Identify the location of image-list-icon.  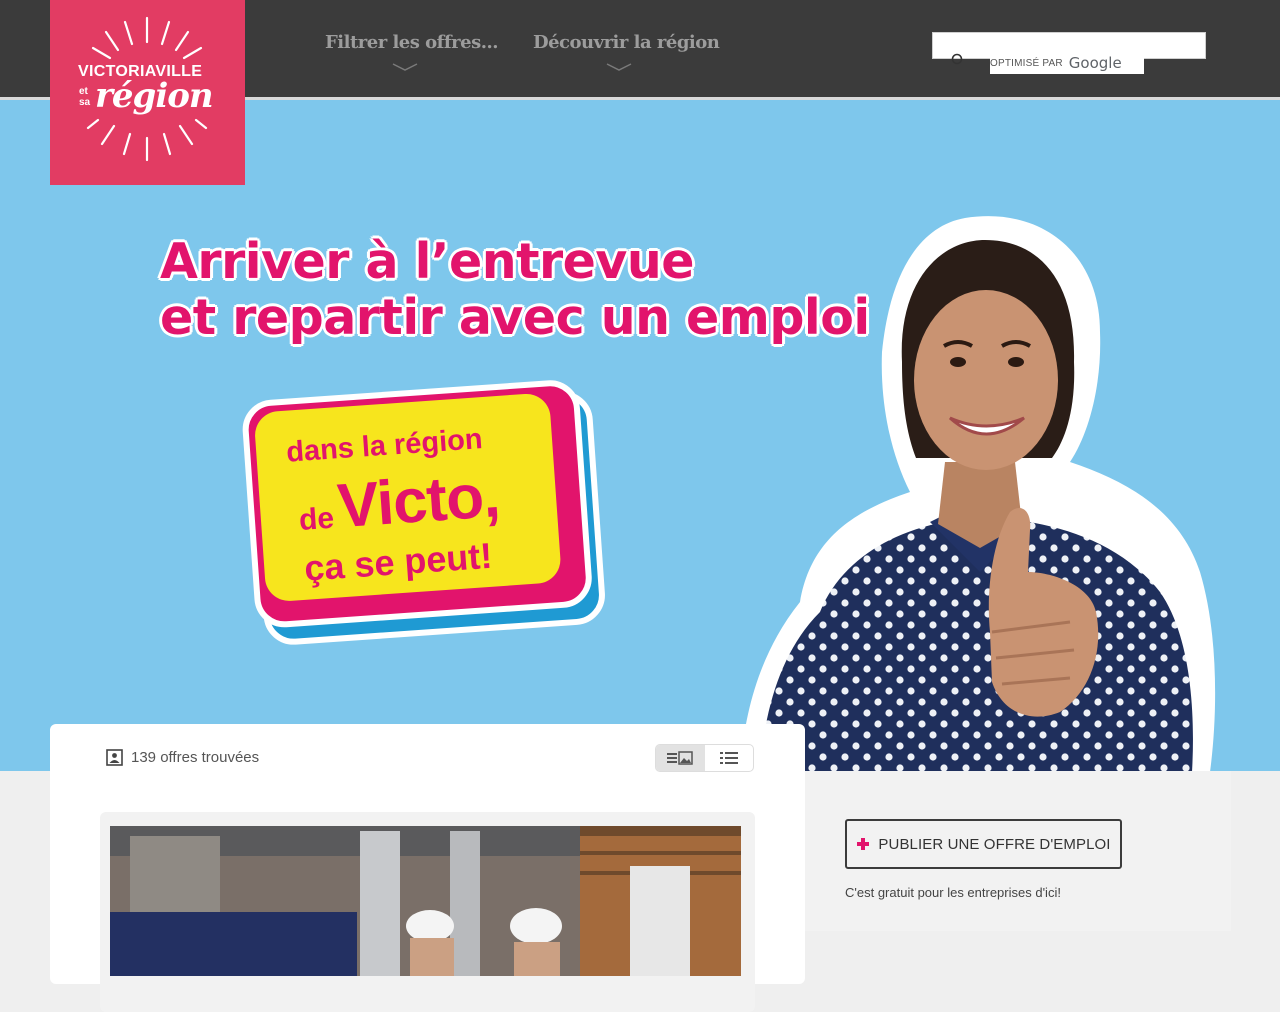
(680, 758).